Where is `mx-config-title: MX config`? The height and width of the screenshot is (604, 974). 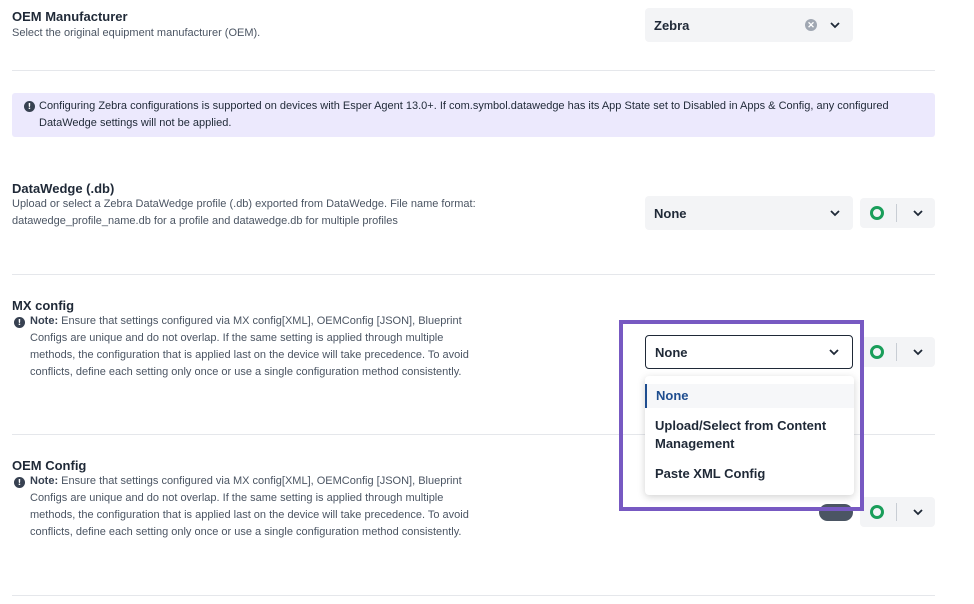
mx-config-title: MX config is located at coordinates (43, 305).